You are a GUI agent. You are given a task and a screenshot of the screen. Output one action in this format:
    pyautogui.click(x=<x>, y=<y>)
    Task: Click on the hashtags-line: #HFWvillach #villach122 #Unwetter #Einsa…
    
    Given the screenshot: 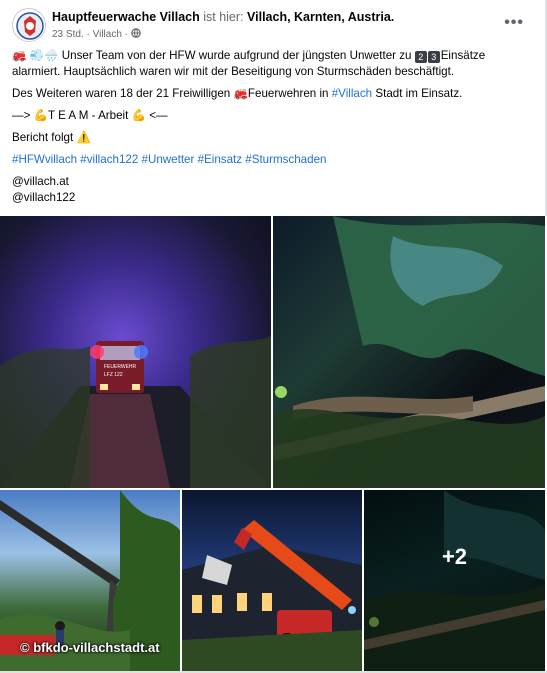 What is the action you would take?
    pyautogui.click(x=272, y=160)
    